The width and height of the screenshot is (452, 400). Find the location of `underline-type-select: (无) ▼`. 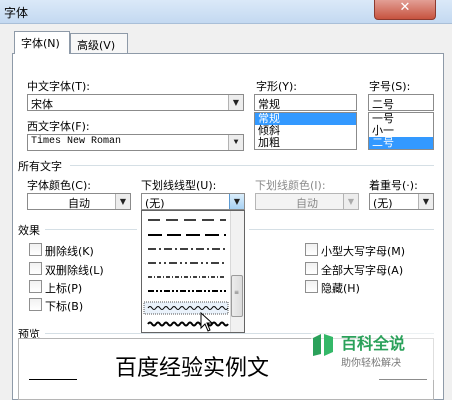

underline-type-select: (无) ▼ is located at coordinates (193, 201).